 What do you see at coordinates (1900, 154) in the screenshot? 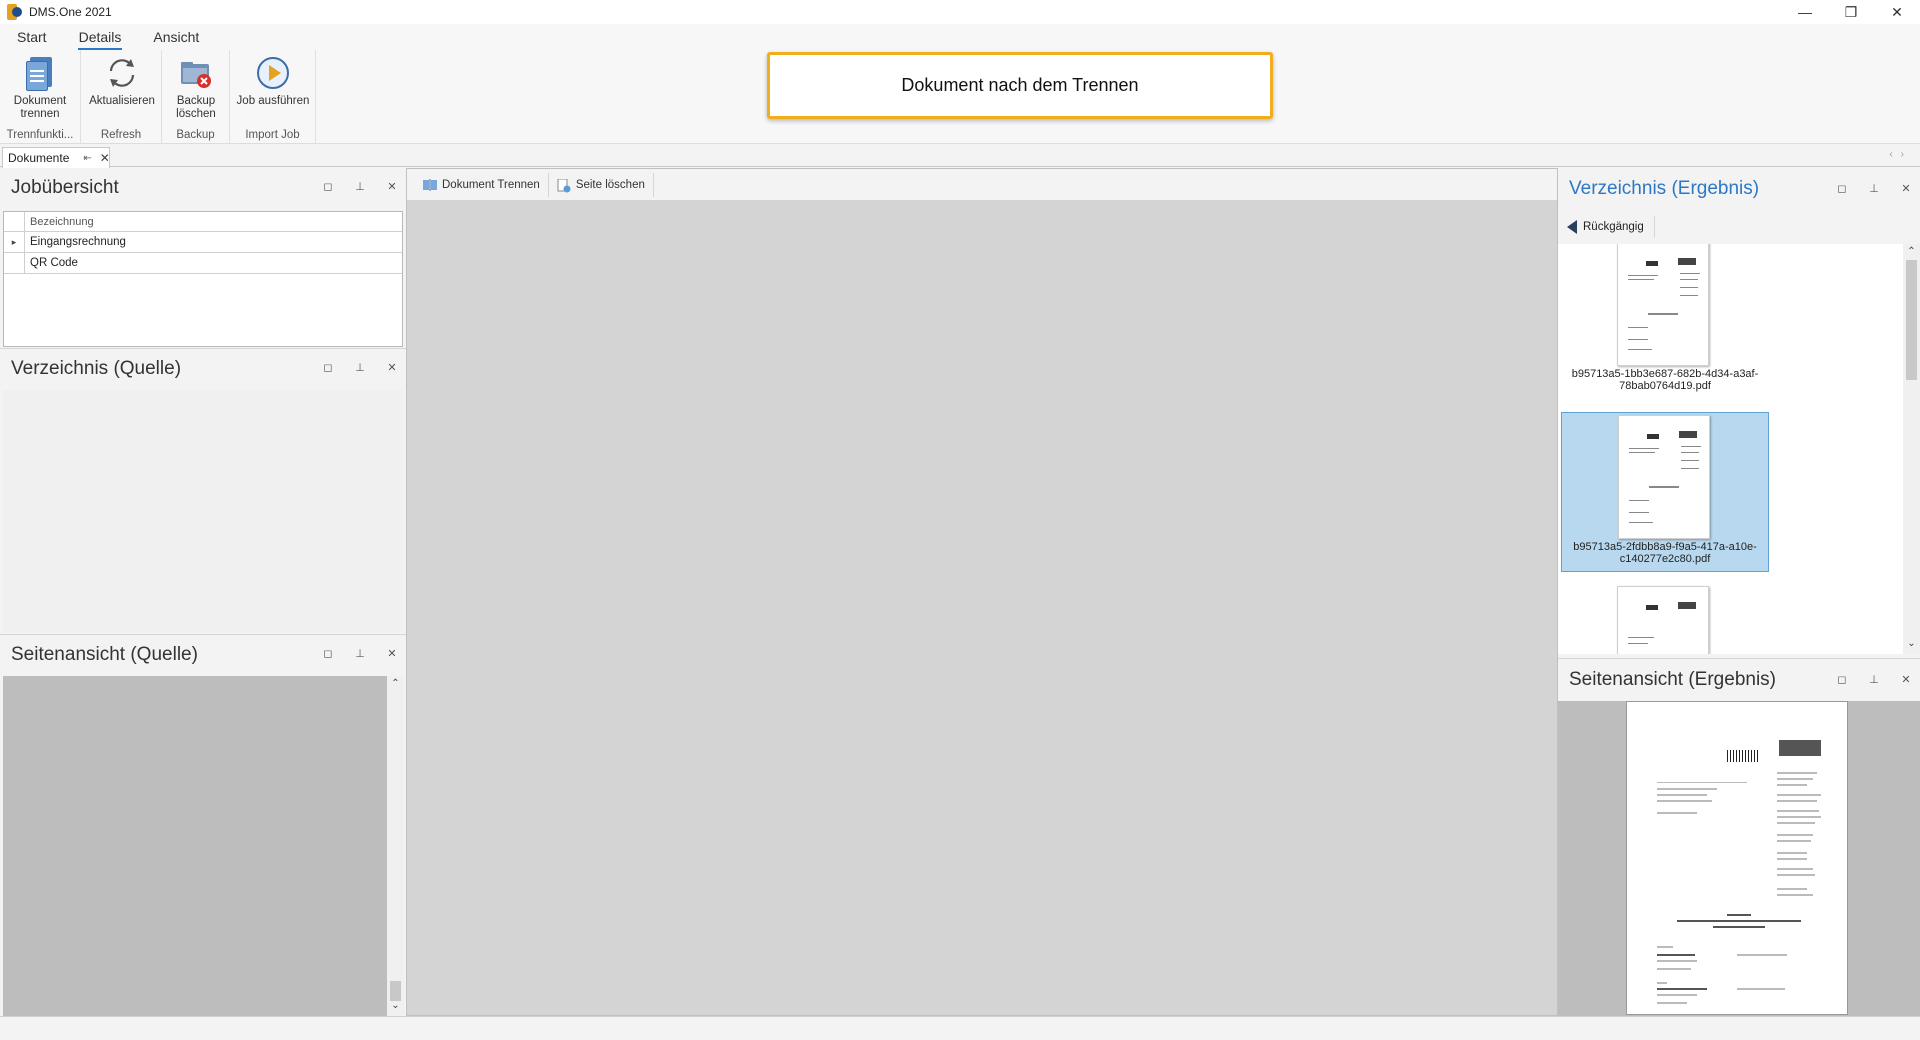
I see `tab-scroll-arrows: ‹›` at bounding box center [1900, 154].